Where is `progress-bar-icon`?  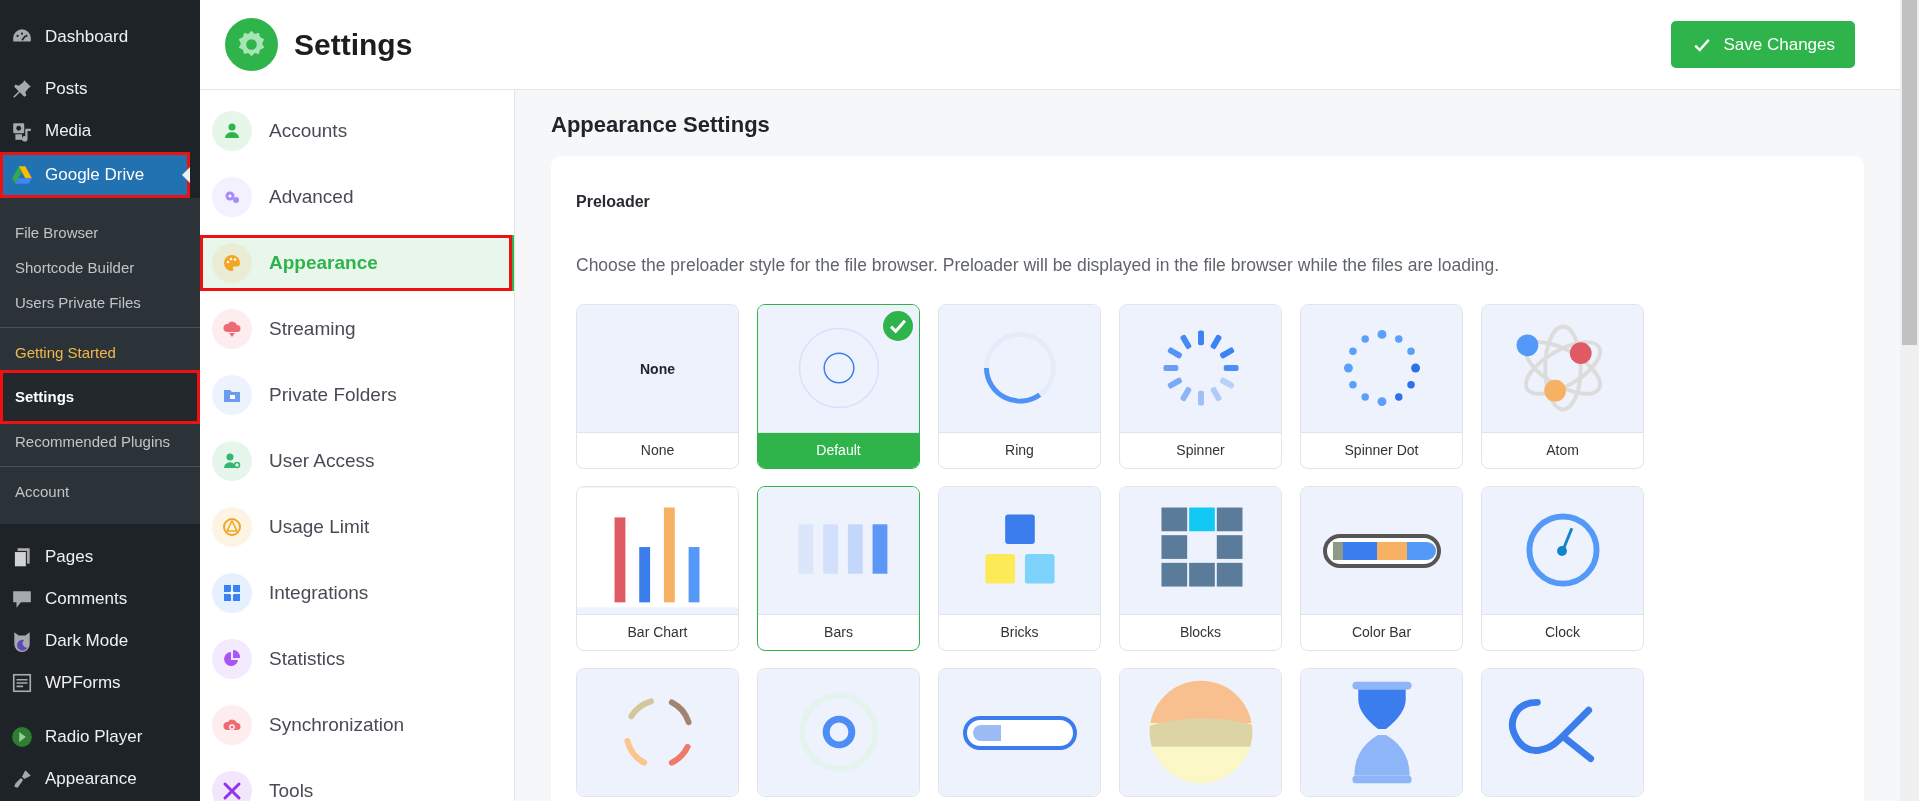 progress-bar-icon is located at coordinates (1019, 732).